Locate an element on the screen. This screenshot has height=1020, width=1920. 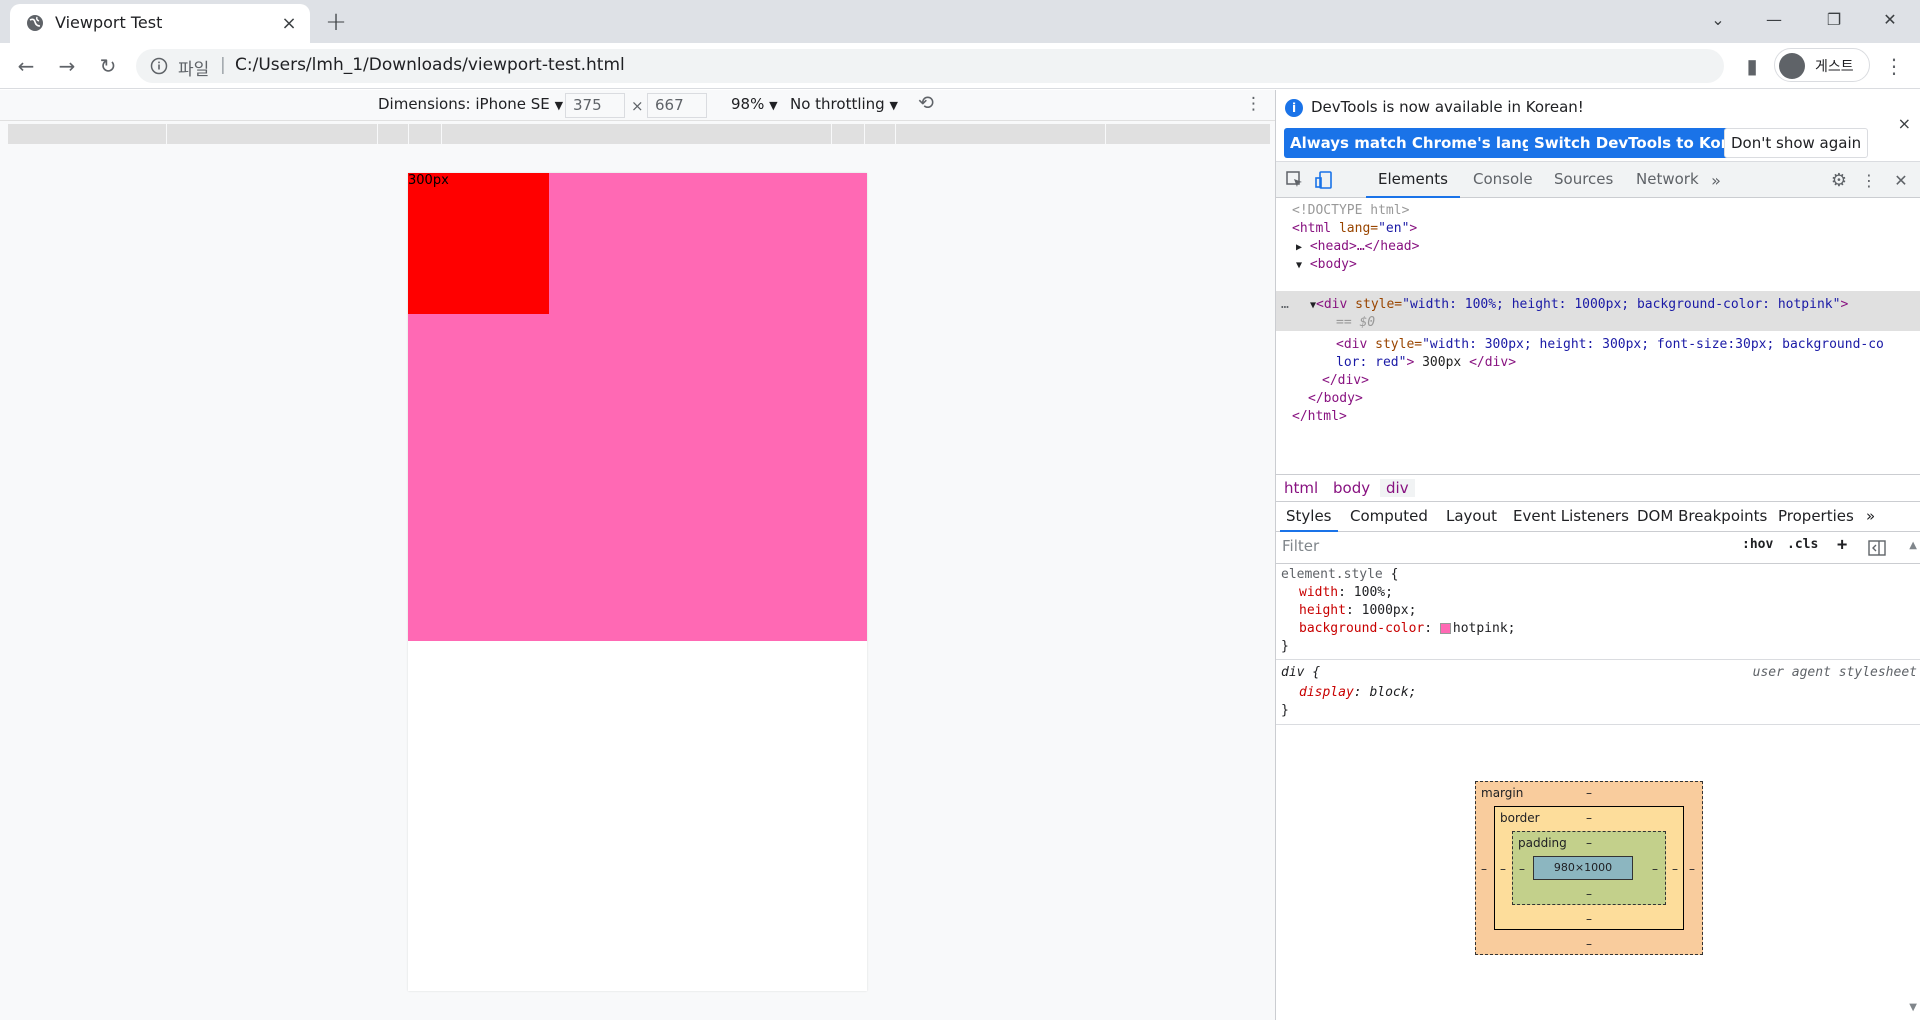
padding-bottom-value: – is located at coordinates (1589, 894).